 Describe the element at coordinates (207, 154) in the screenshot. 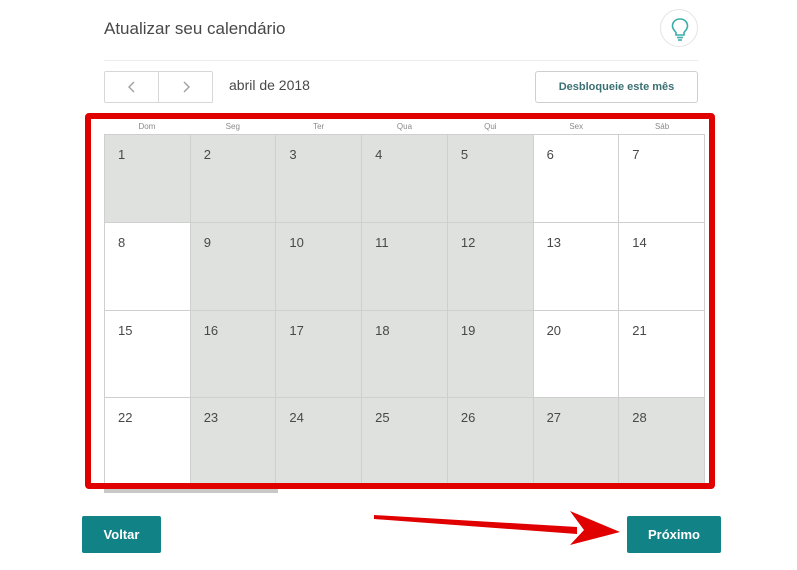

I see `day-number: 2` at that location.